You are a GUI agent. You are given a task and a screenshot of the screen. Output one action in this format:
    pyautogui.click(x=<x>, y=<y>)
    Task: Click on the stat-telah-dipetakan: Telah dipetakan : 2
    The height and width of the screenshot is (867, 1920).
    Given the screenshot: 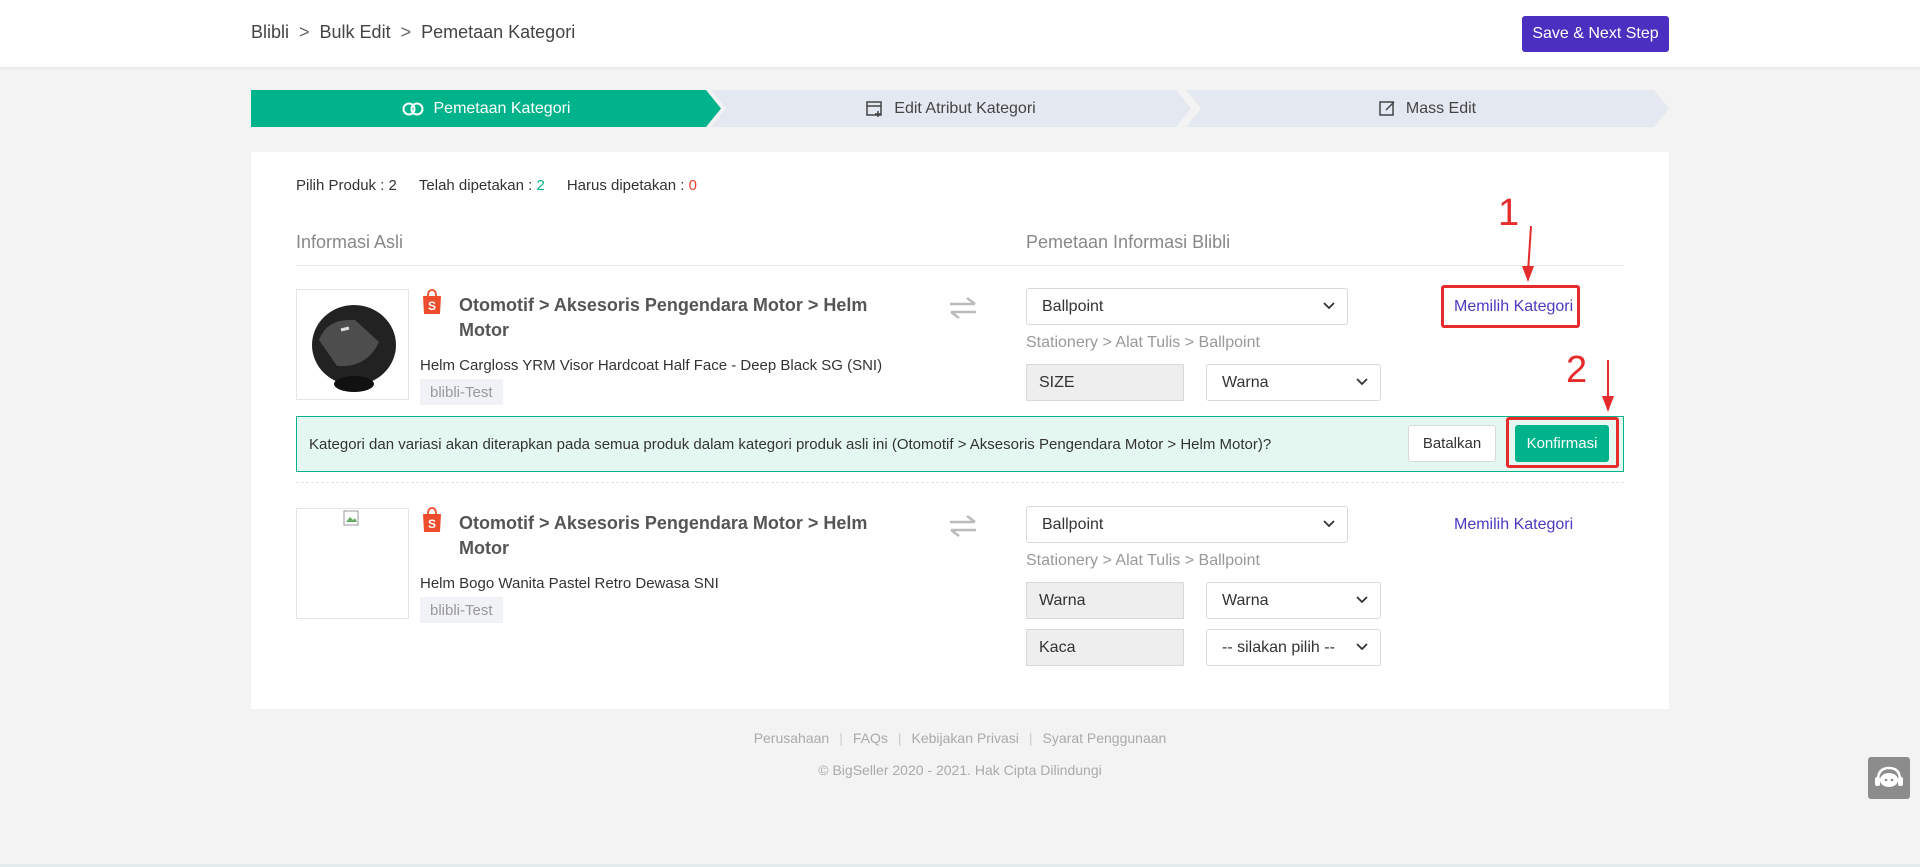 What is the action you would take?
    pyautogui.click(x=482, y=185)
    